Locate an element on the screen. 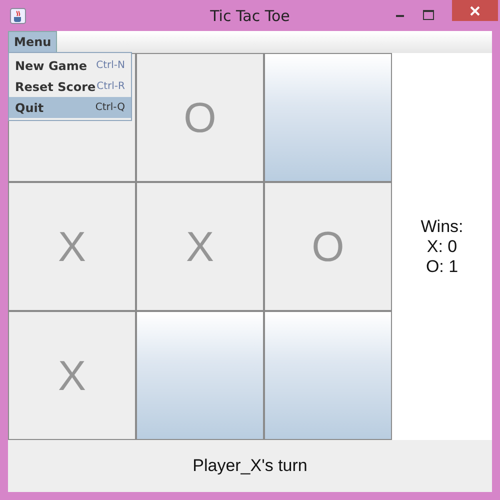 The width and height of the screenshot is (500, 500). menu-item: Quit Ctrl-Q is located at coordinates (70, 107).